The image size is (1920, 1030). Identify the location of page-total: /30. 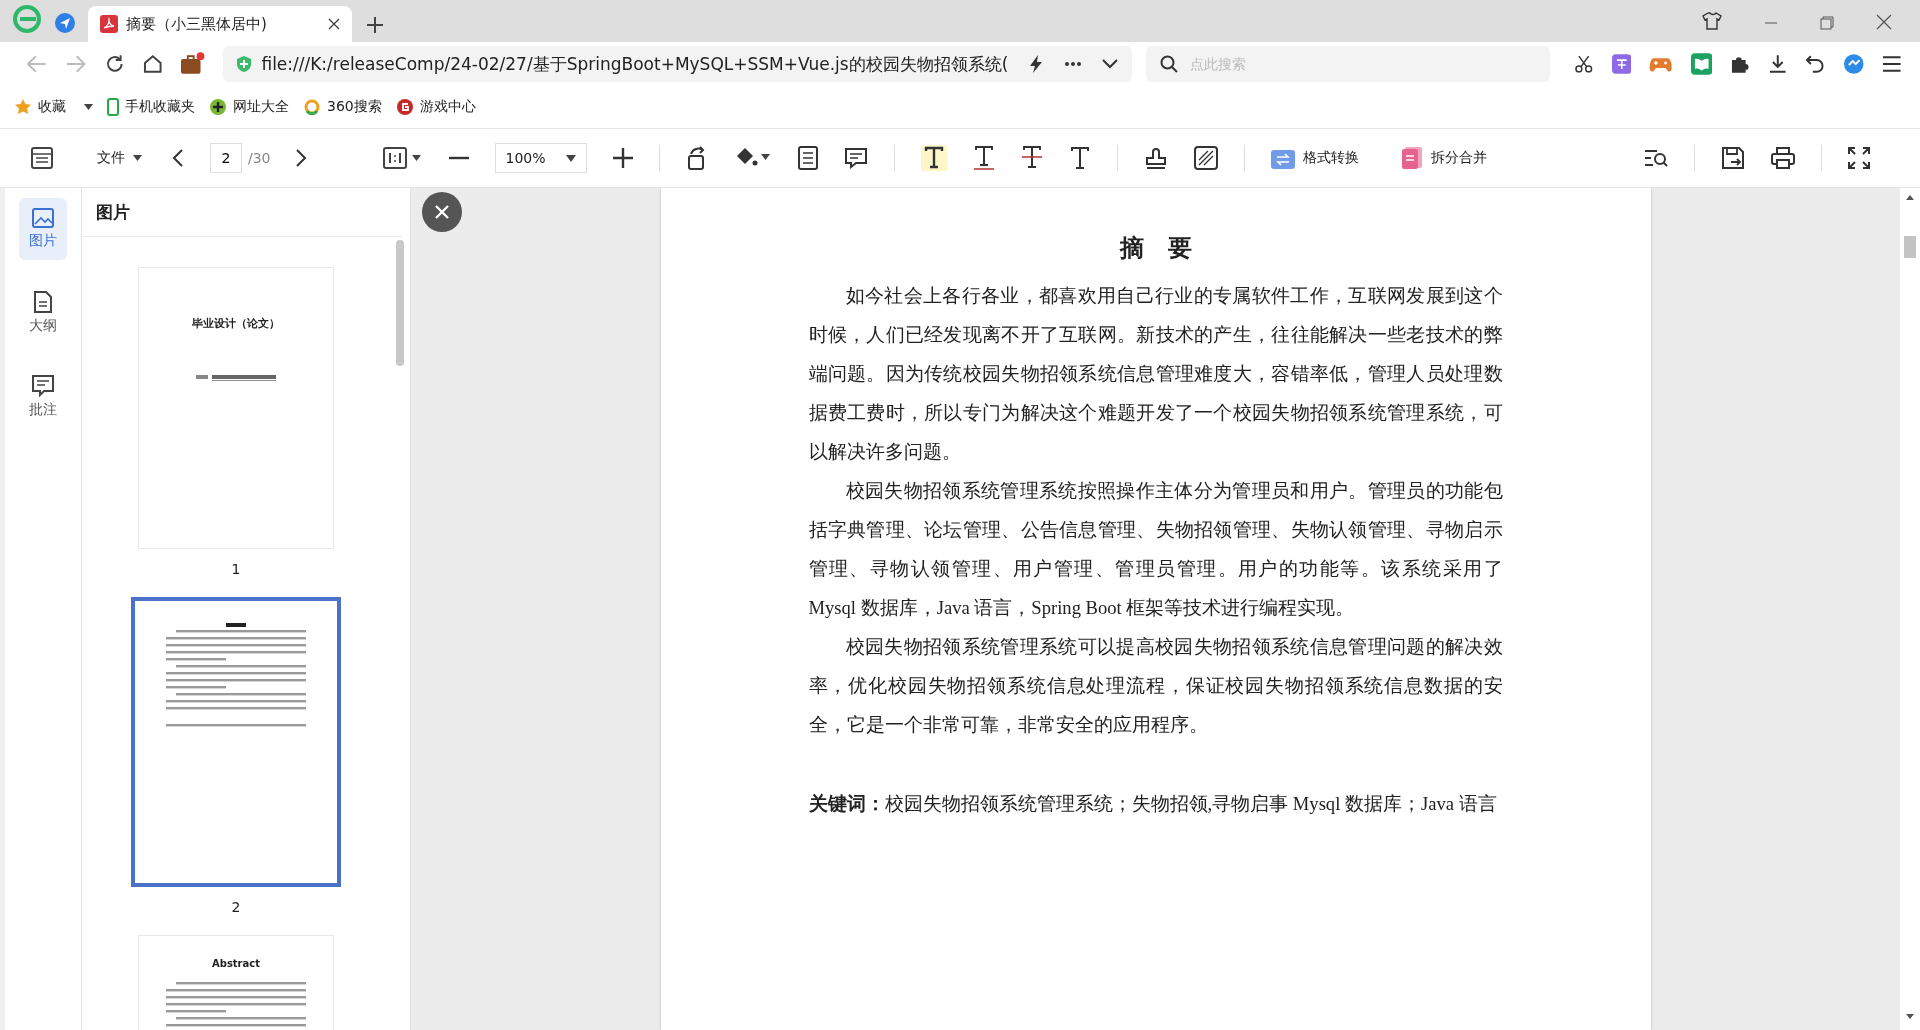
(259, 158).